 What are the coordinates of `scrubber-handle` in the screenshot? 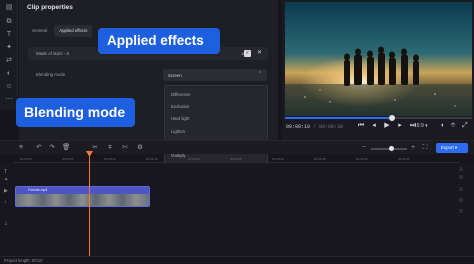 It's located at (392, 118).